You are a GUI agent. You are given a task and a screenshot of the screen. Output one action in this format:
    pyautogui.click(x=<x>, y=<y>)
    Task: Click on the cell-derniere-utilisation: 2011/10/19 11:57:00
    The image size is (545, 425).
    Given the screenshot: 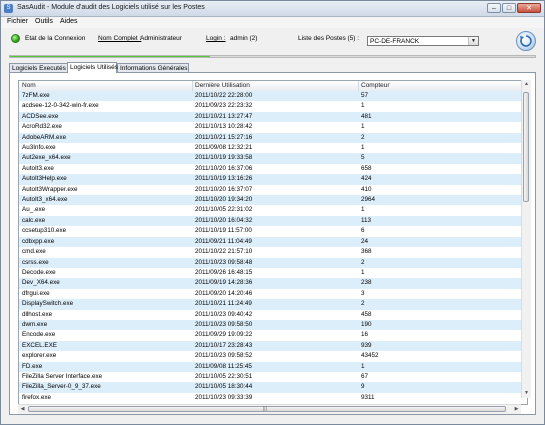 What is the action you would take?
    pyautogui.click(x=223, y=231)
    